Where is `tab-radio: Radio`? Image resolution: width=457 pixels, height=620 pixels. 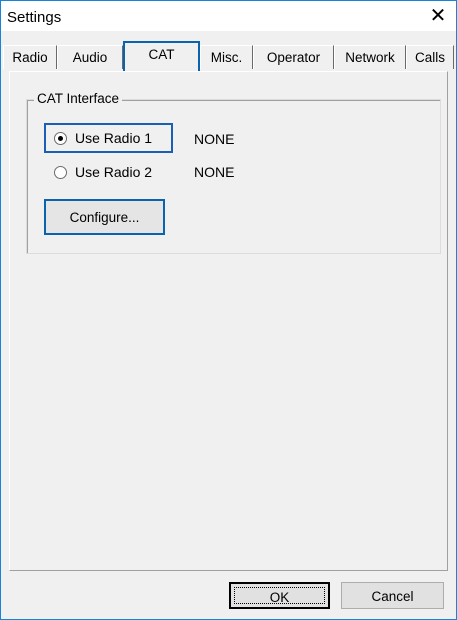
tab-radio: Radio is located at coordinates (30, 57).